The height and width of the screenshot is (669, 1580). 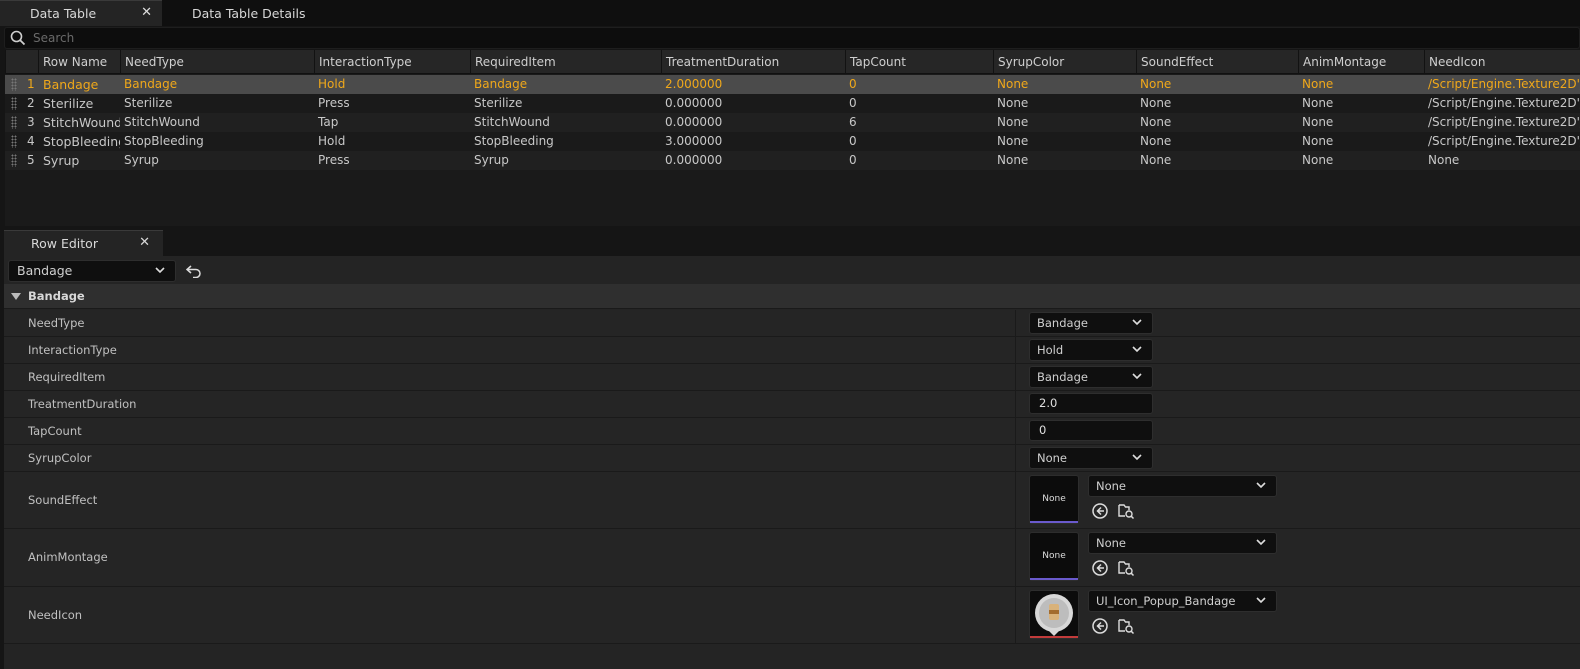 What do you see at coordinates (1091, 458) in the screenshot?
I see `syrup-color-dropdown: None` at bounding box center [1091, 458].